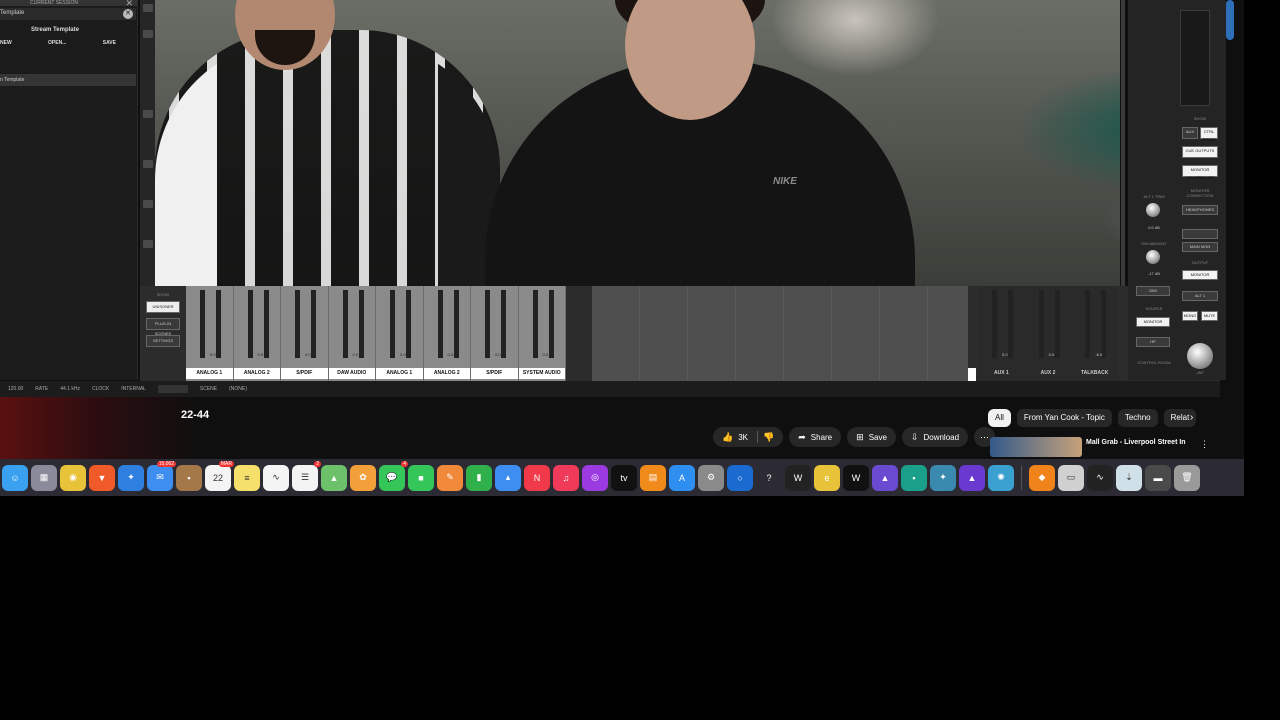 The width and height of the screenshot is (1280, 720). What do you see at coordinates (827, 477) in the screenshot?
I see `email-e-icon: e` at bounding box center [827, 477].